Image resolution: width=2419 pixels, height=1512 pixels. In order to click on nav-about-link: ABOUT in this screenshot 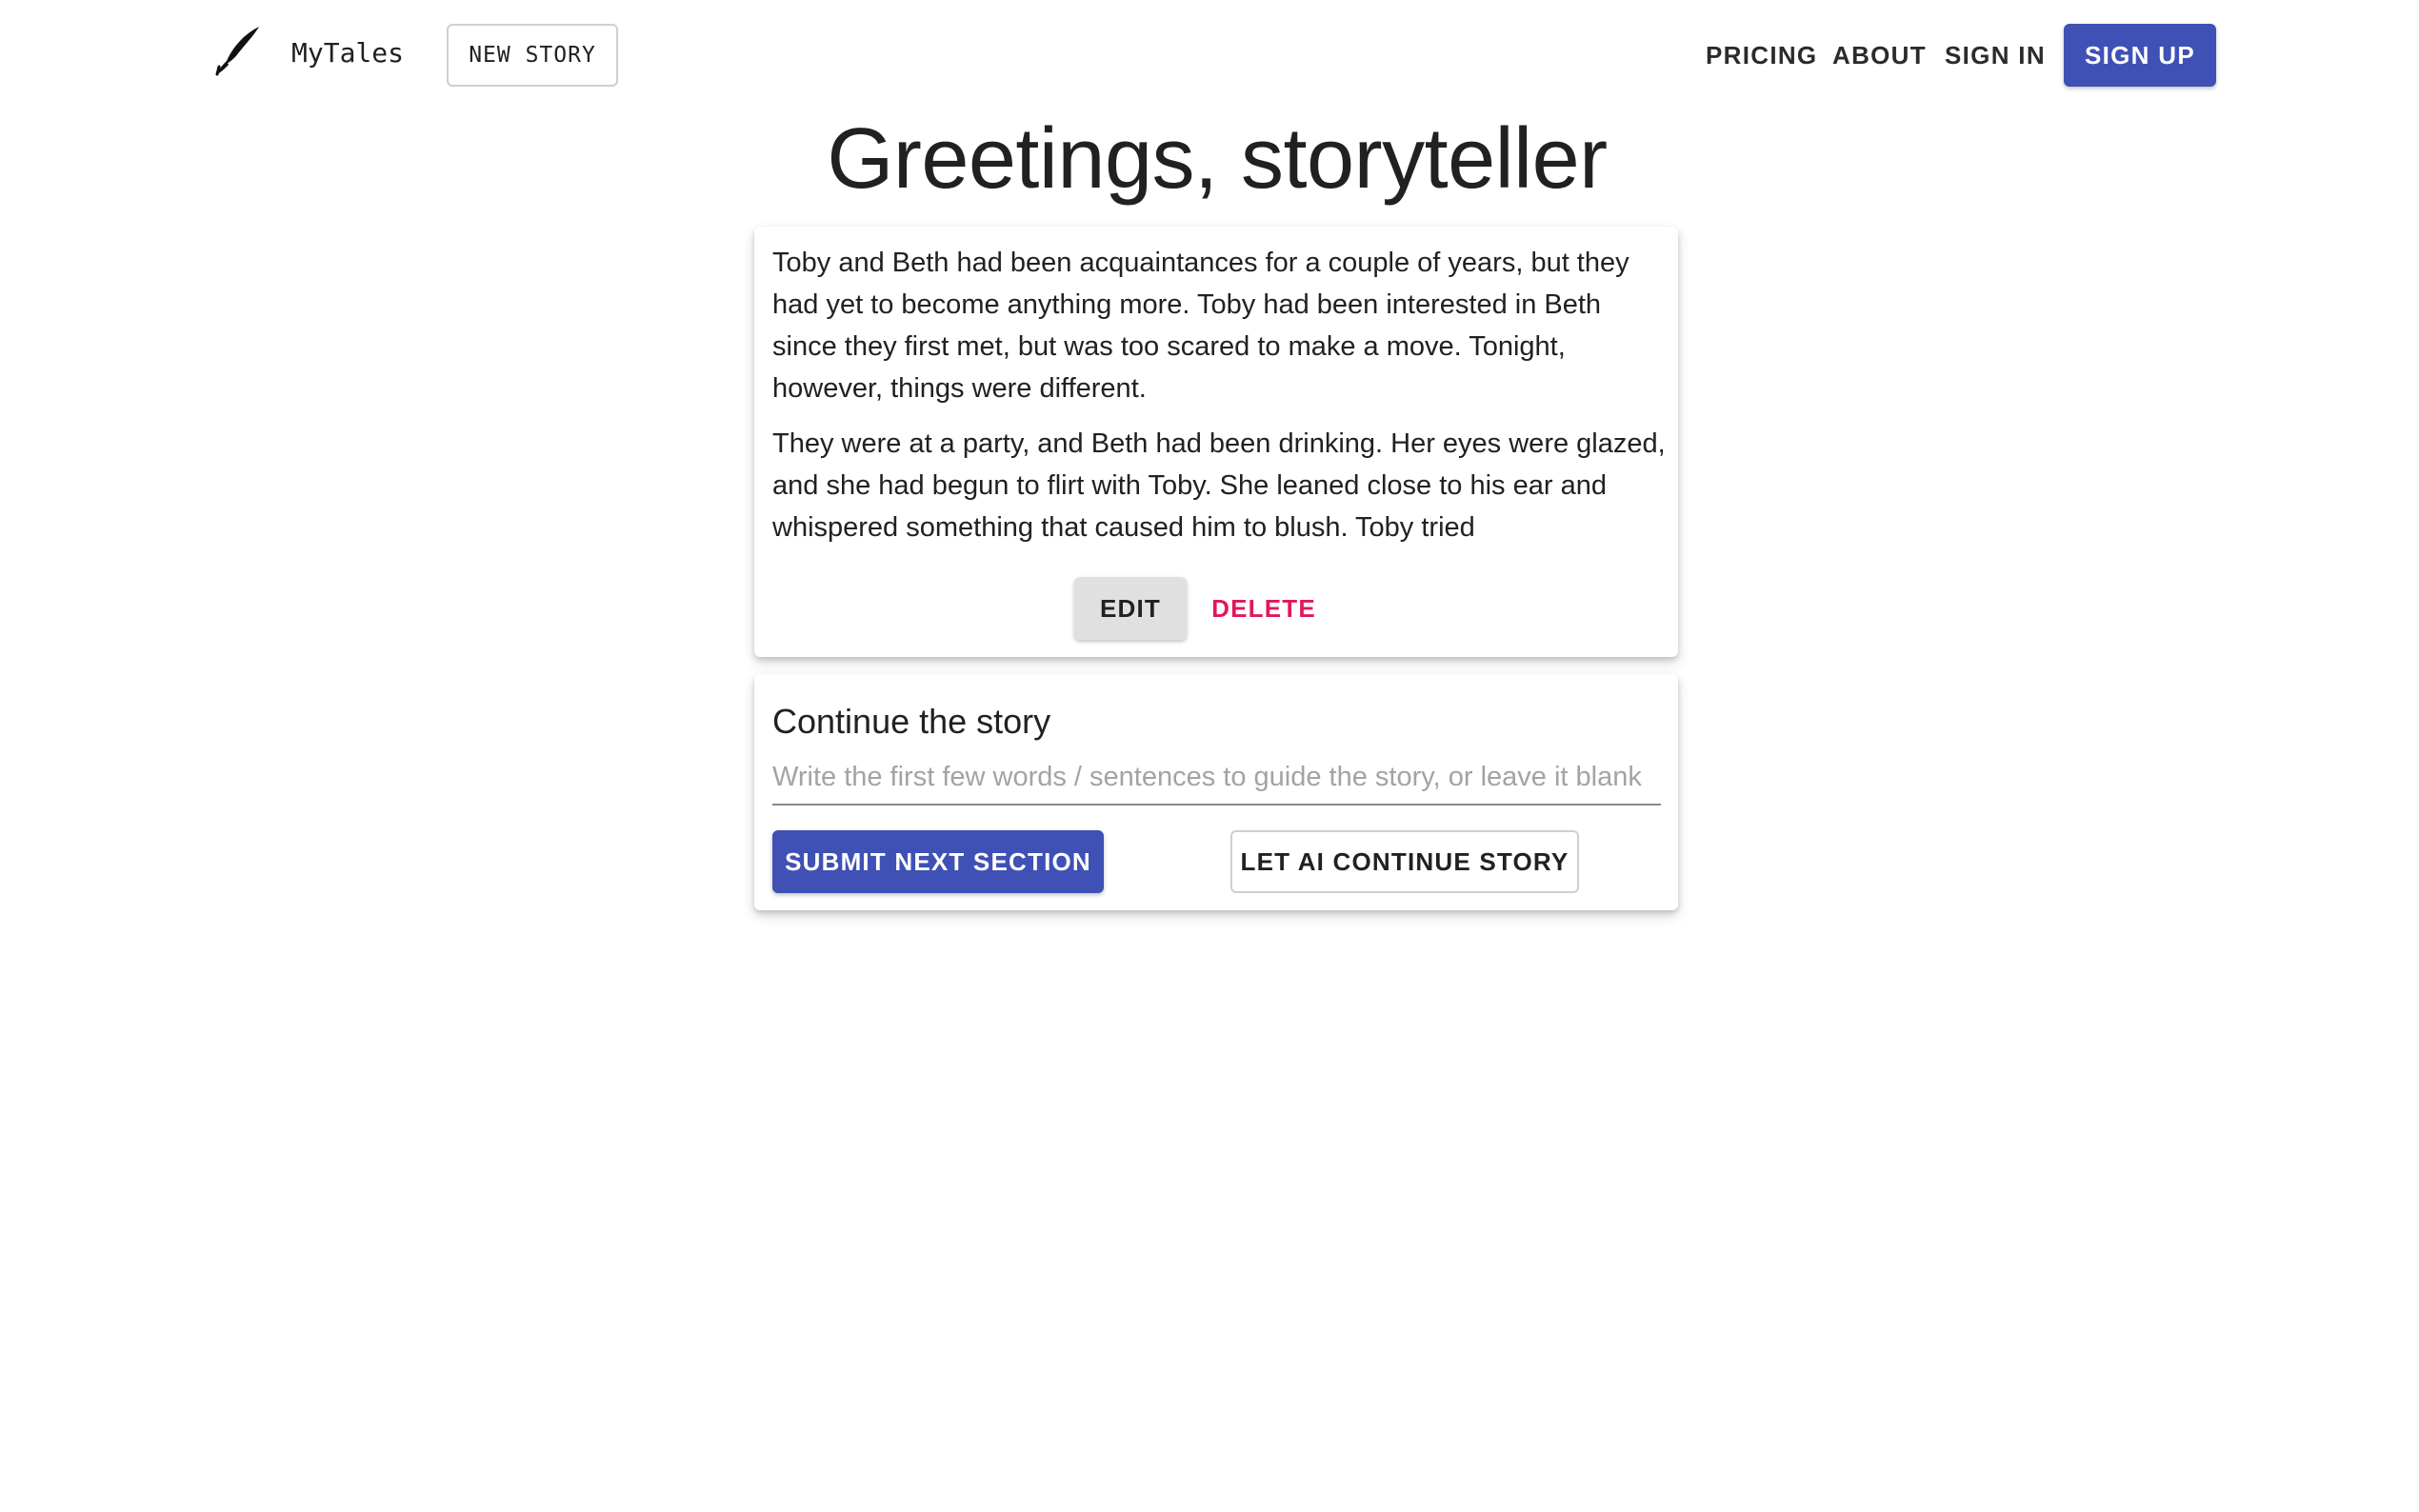, I will do `click(1879, 55)`.